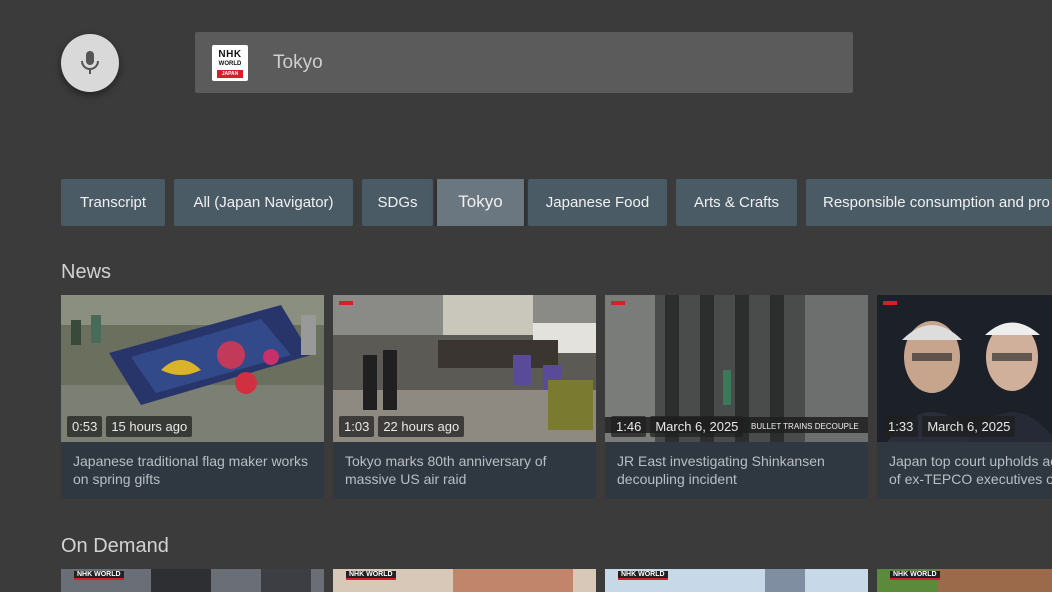 This screenshot has width=1052, height=592. Describe the element at coordinates (970, 479) in the screenshot. I see `news-title-line: of ex-TEPCO executives on` at that location.